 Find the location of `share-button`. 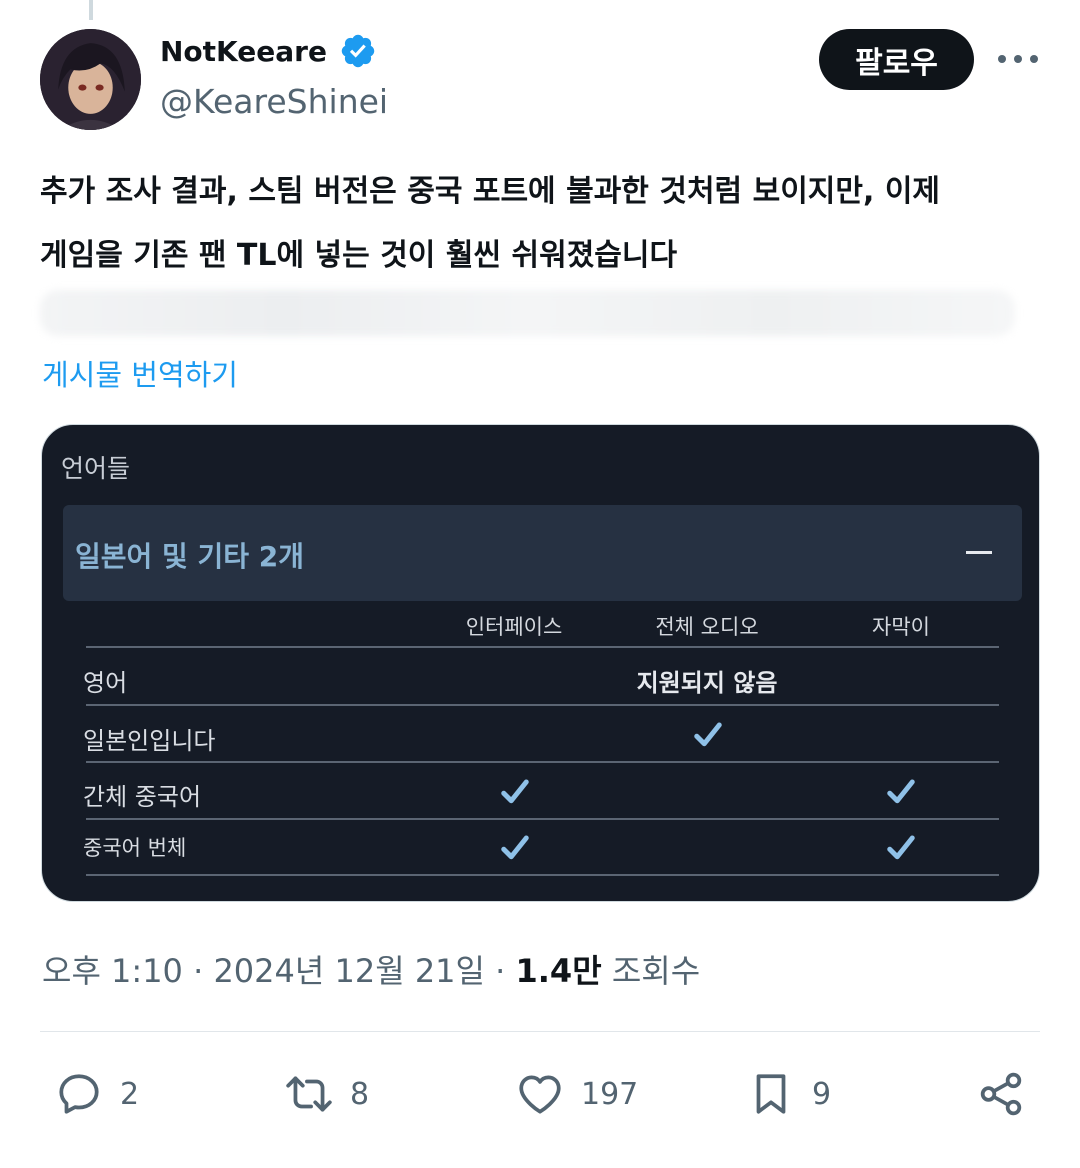

share-button is located at coordinates (1001, 1094).